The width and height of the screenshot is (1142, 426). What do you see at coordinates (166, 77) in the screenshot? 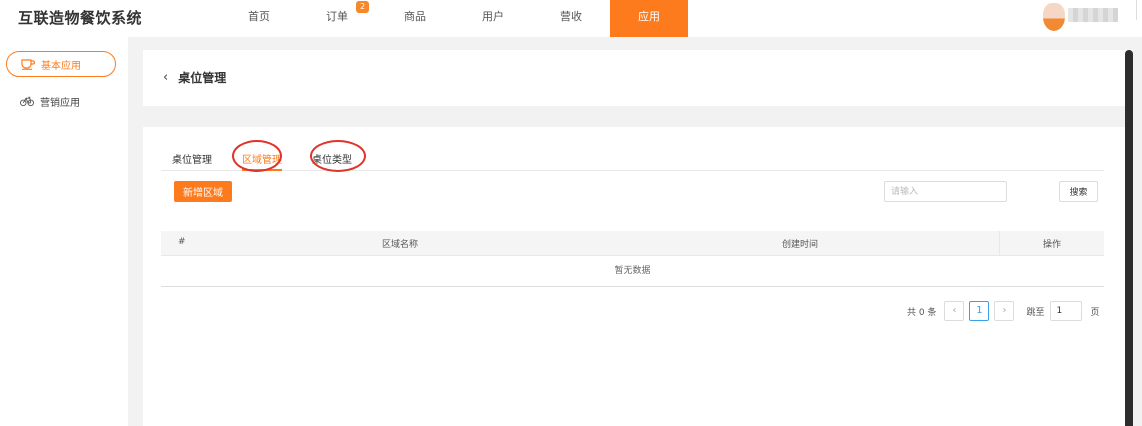
I see `back-chevron-icon: ‹` at bounding box center [166, 77].